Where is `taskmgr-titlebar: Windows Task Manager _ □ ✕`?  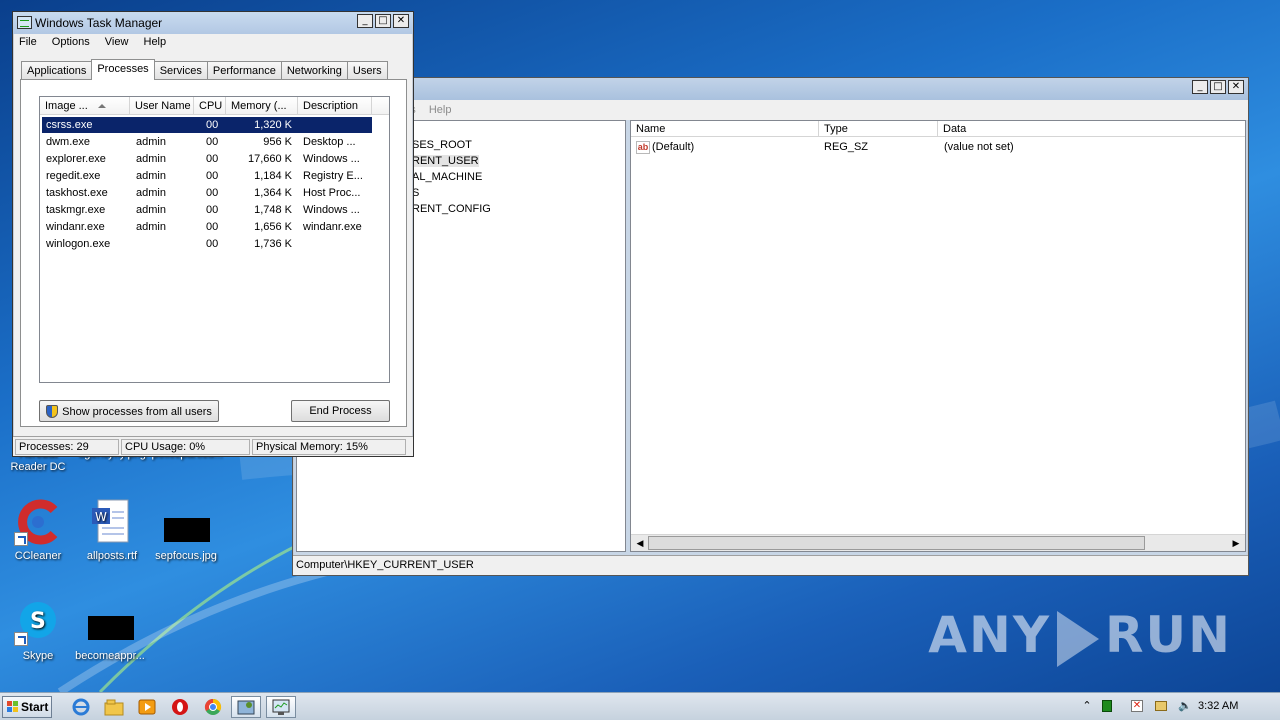 taskmgr-titlebar: Windows Task Manager _ □ ✕ is located at coordinates (213, 23).